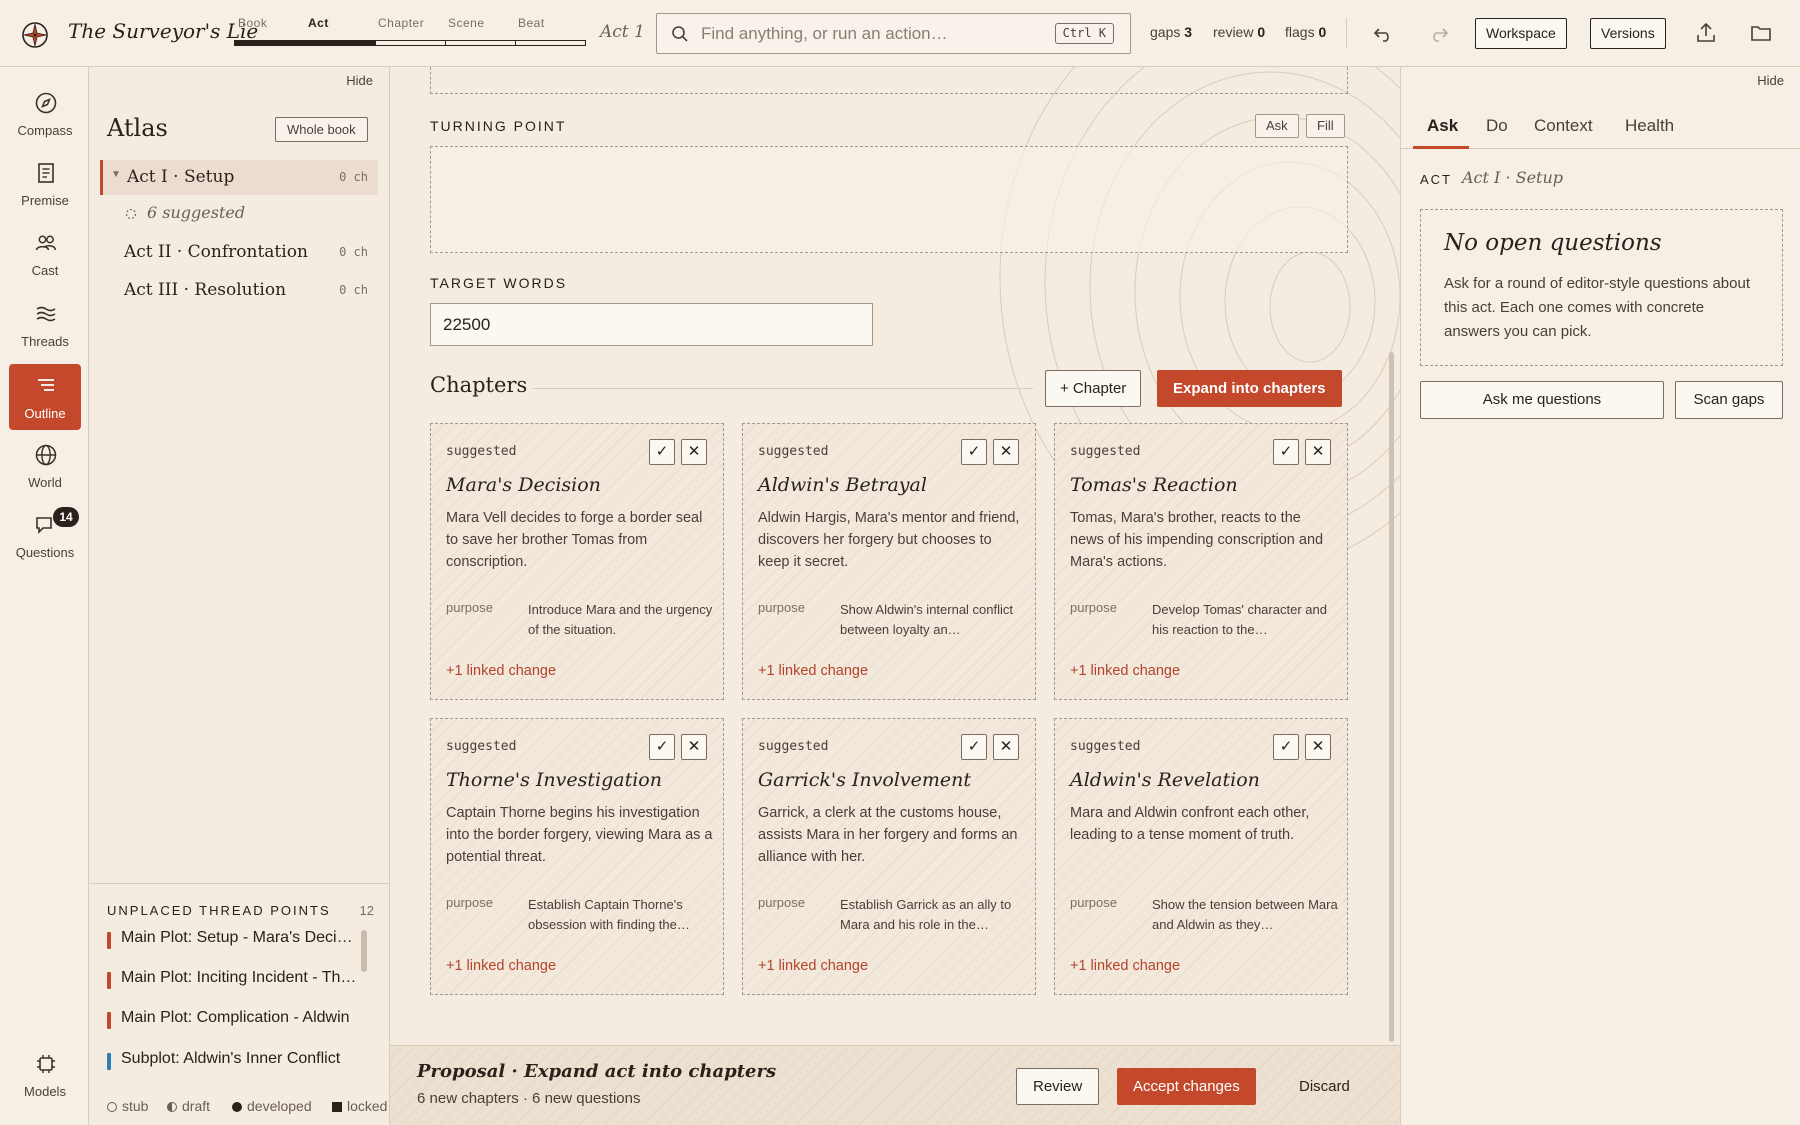 The image size is (1800, 1125). I want to click on atlas-title: Atlas, so click(137, 128).